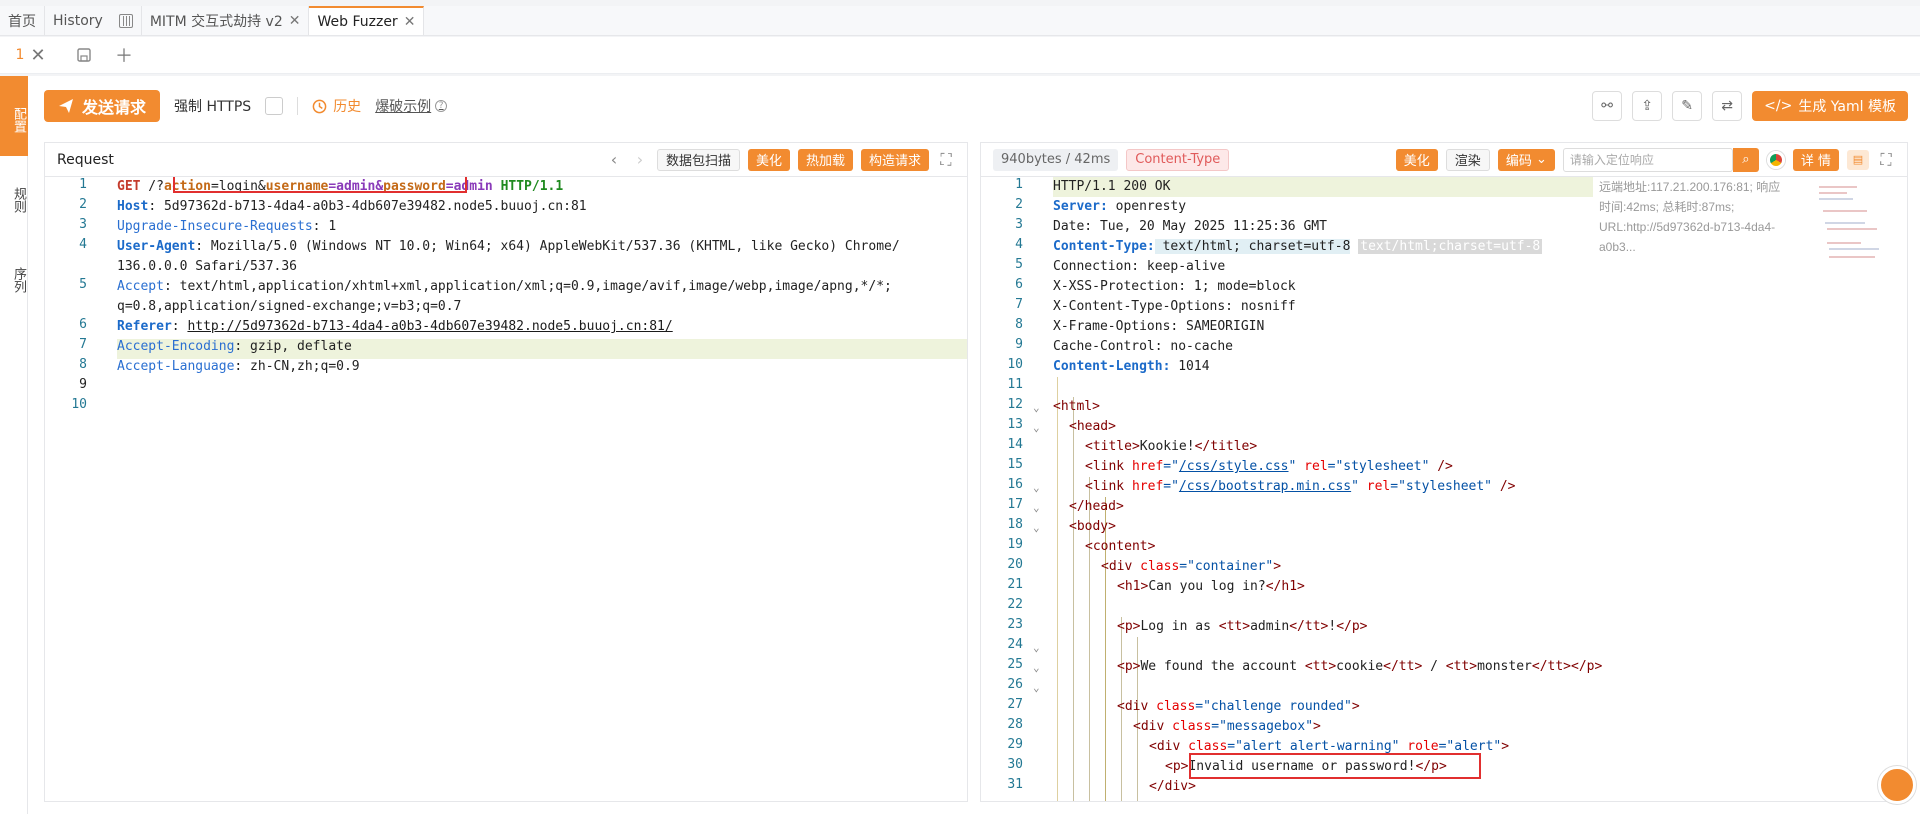 The image size is (1920, 814). Describe the element at coordinates (133, 206) in the screenshot. I see `header-name: Host` at that location.